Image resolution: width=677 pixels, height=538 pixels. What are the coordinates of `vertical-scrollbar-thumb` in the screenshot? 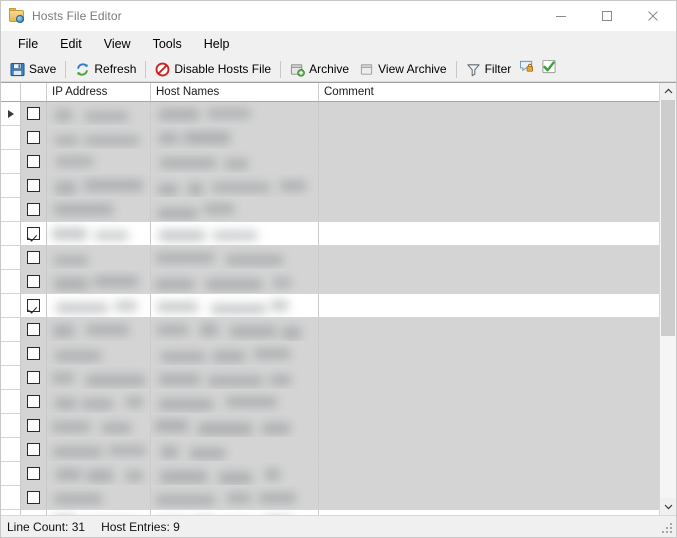 It's located at (668, 218).